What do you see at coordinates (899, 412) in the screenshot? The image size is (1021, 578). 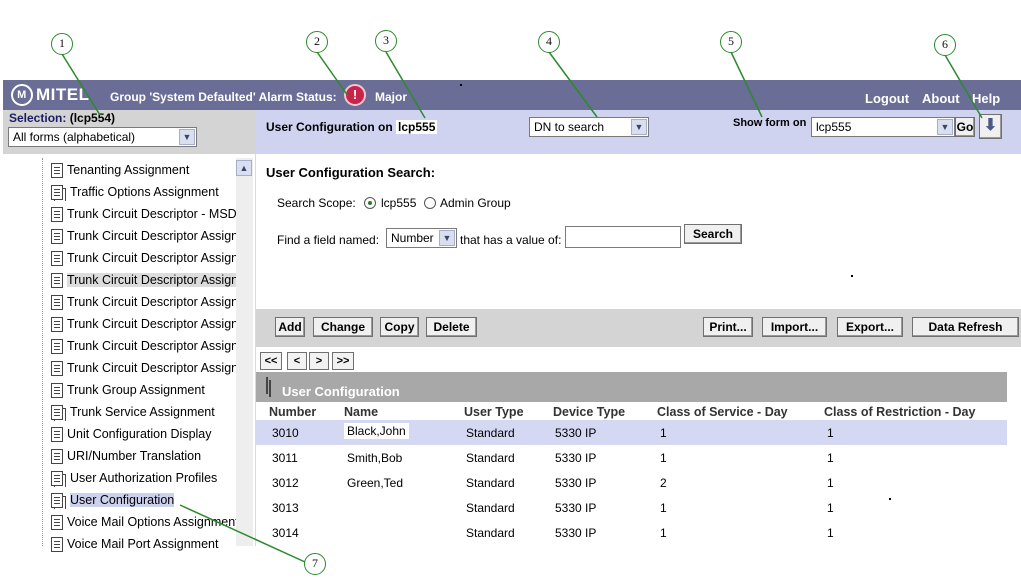 I see `column-header-class-of-restriction: Class of Restriction - Day` at bounding box center [899, 412].